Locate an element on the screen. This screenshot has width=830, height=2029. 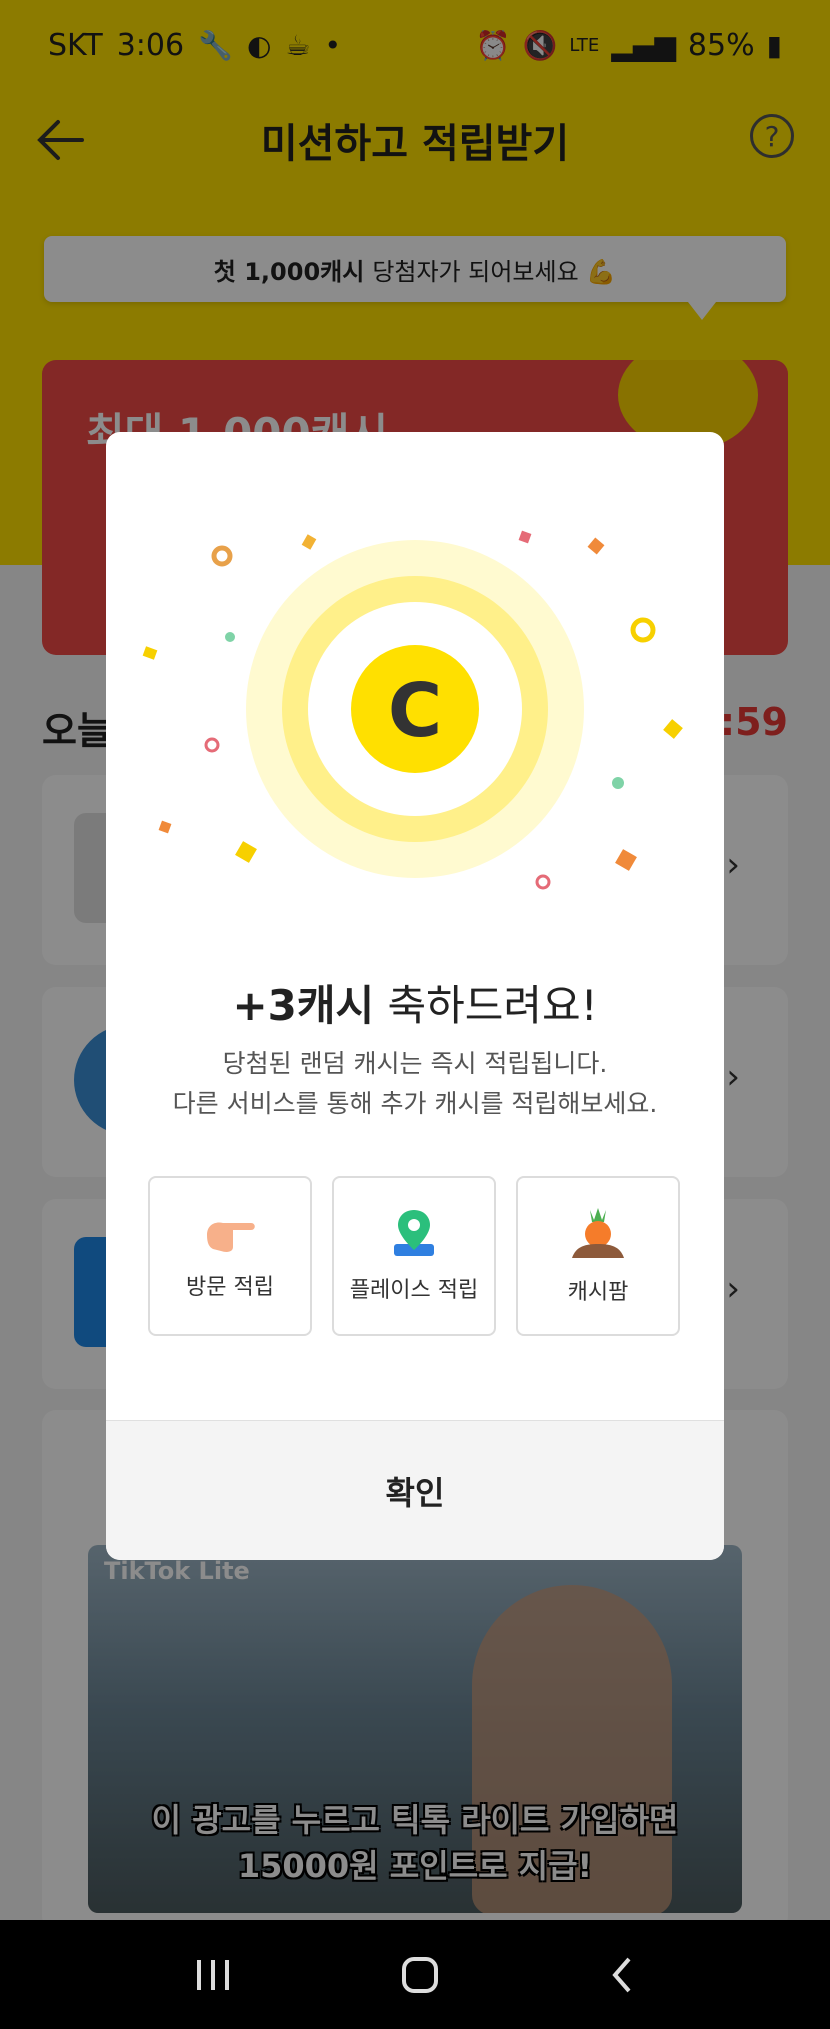
option-label: 캐시팜 is located at coordinates (598, 1292).